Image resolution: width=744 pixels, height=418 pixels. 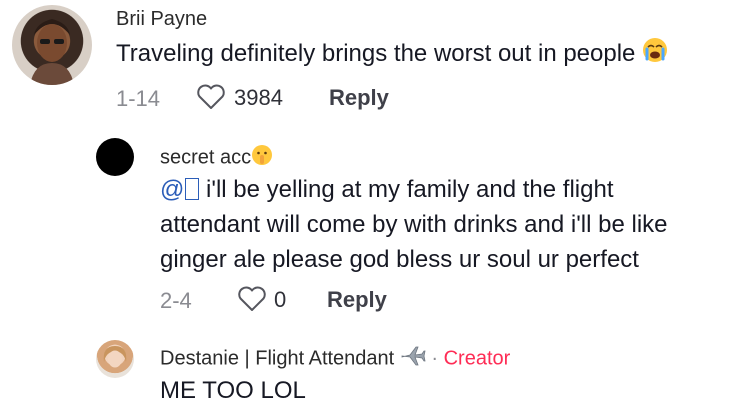 I want to click on comment-author: Brii Payne, so click(x=161, y=19).